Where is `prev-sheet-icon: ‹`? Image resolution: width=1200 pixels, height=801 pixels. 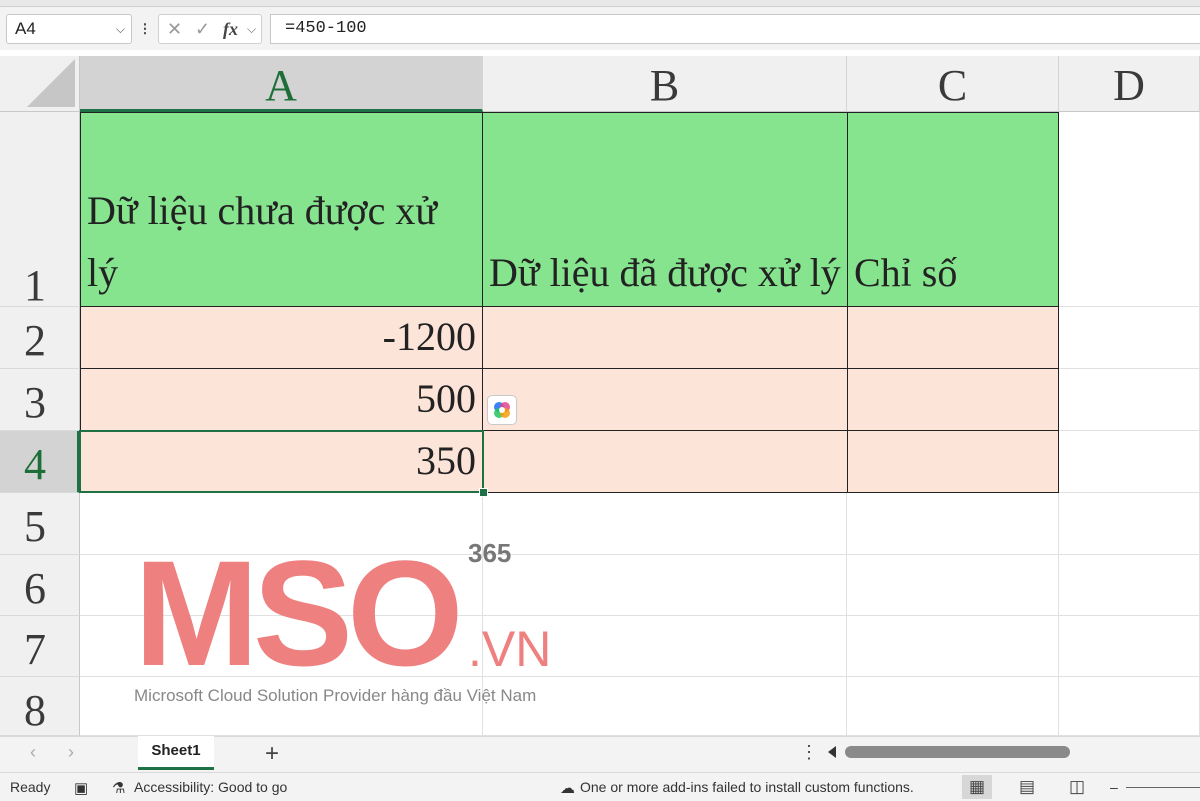 prev-sheet-icon: ‹ is located at coordinates (33, 752).